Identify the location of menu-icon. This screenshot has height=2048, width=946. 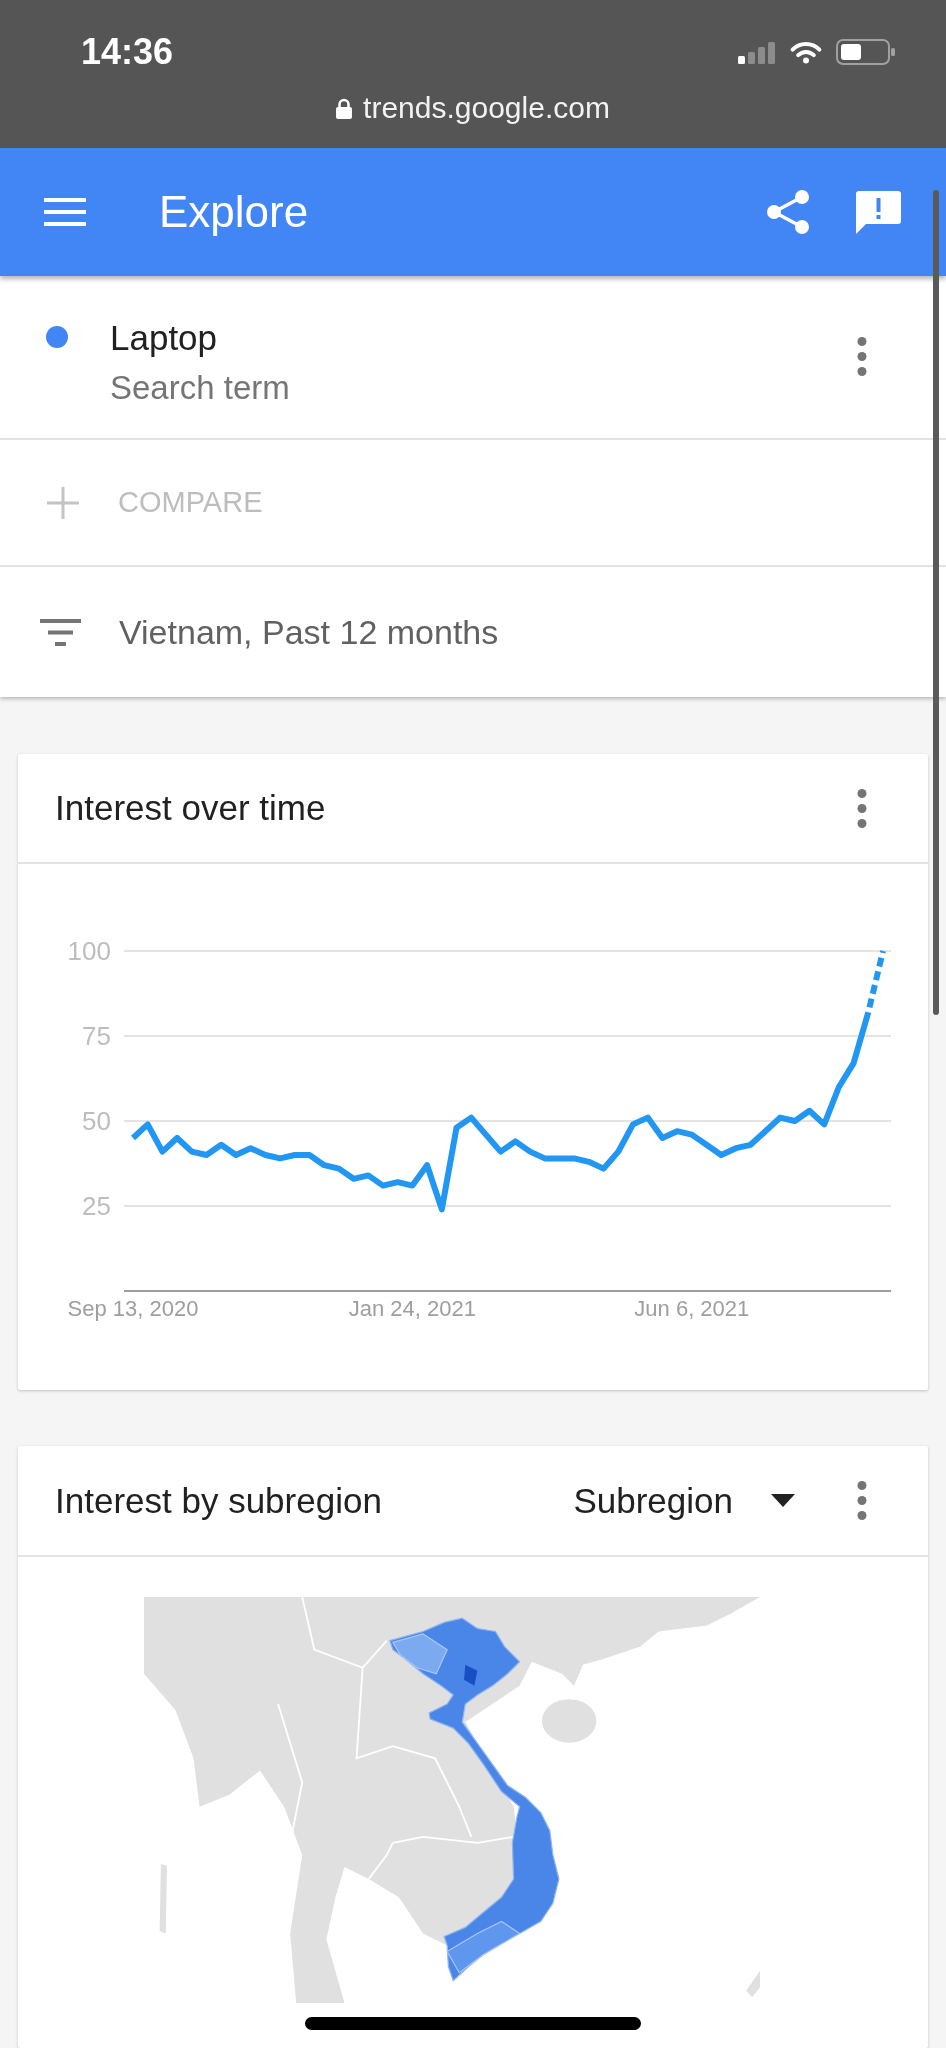
(65, 212).